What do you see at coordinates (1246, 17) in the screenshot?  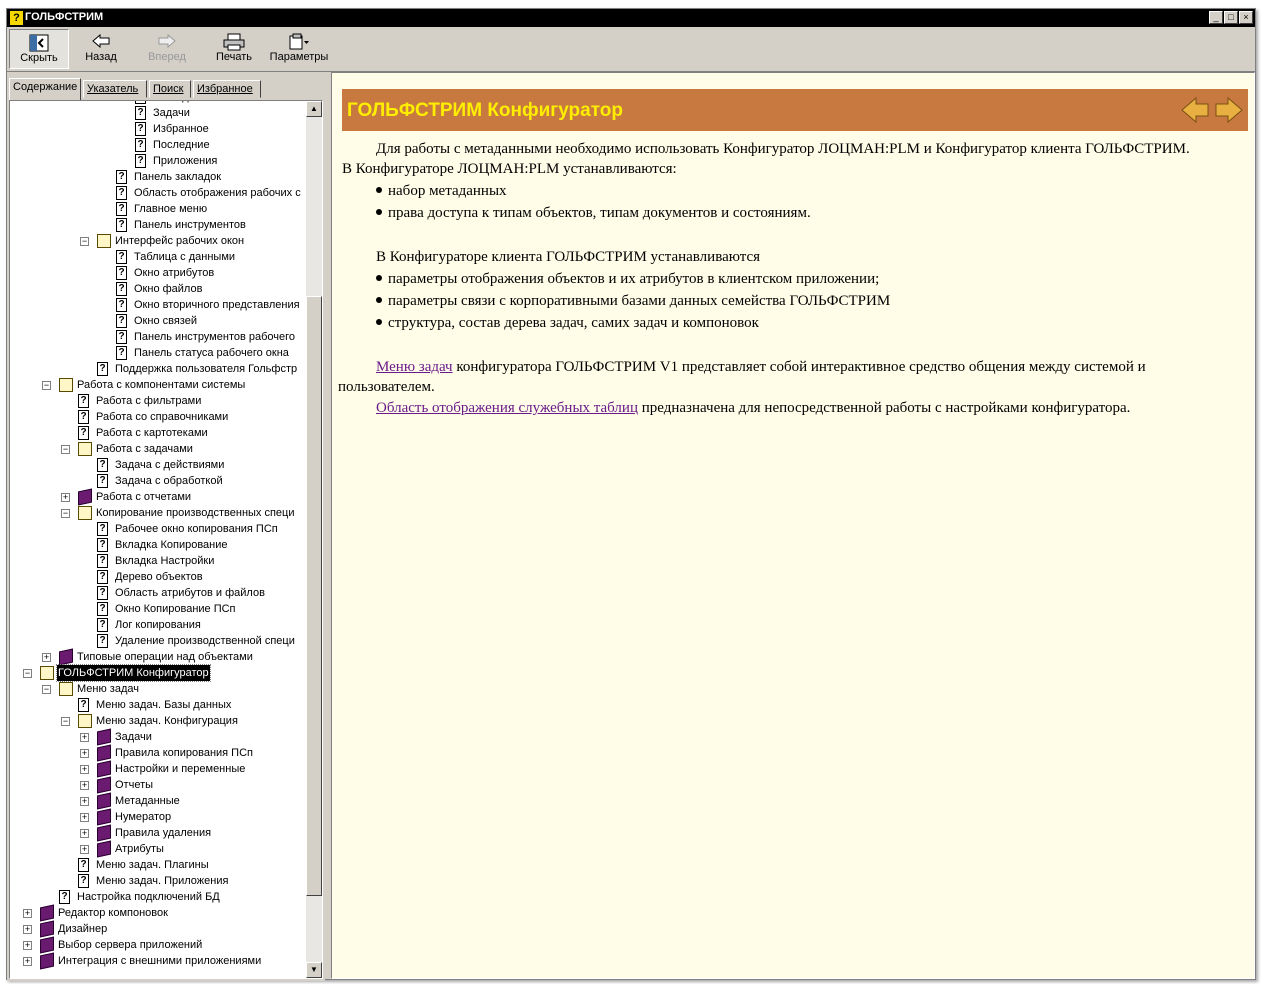 I see `close-button: ×` at bounding box center [1246, 17].